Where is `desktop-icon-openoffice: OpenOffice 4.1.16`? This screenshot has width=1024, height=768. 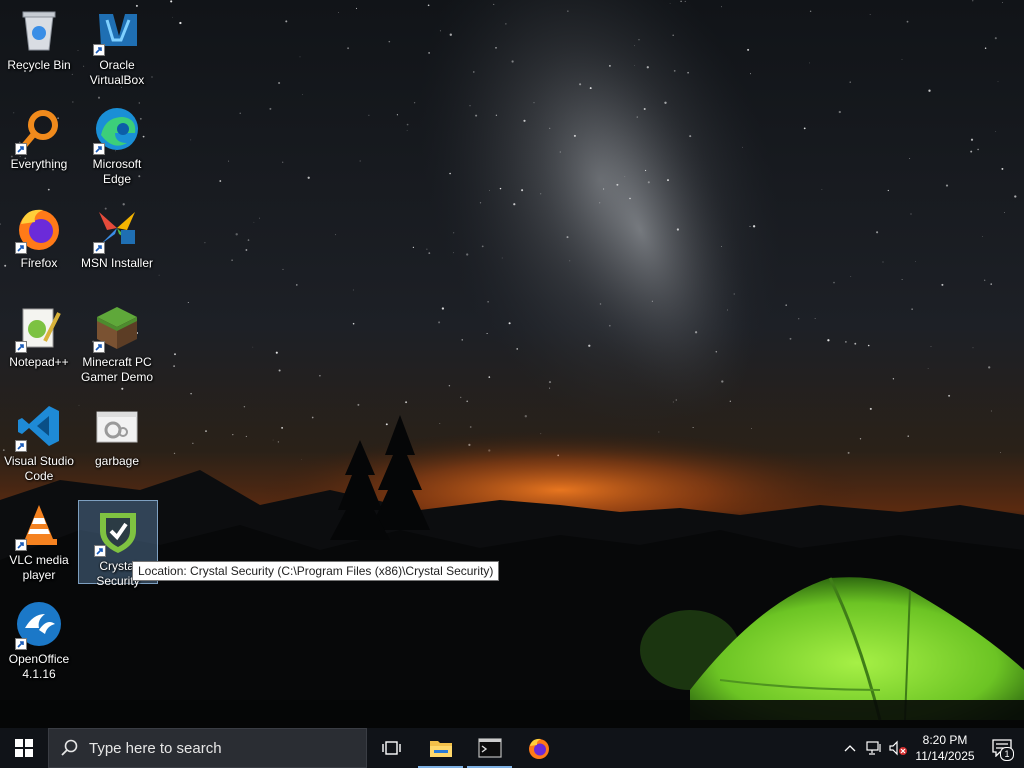
desktop-icon-openoffice: OpenOffice 4.1.16 is located at coordinates (39, 638).